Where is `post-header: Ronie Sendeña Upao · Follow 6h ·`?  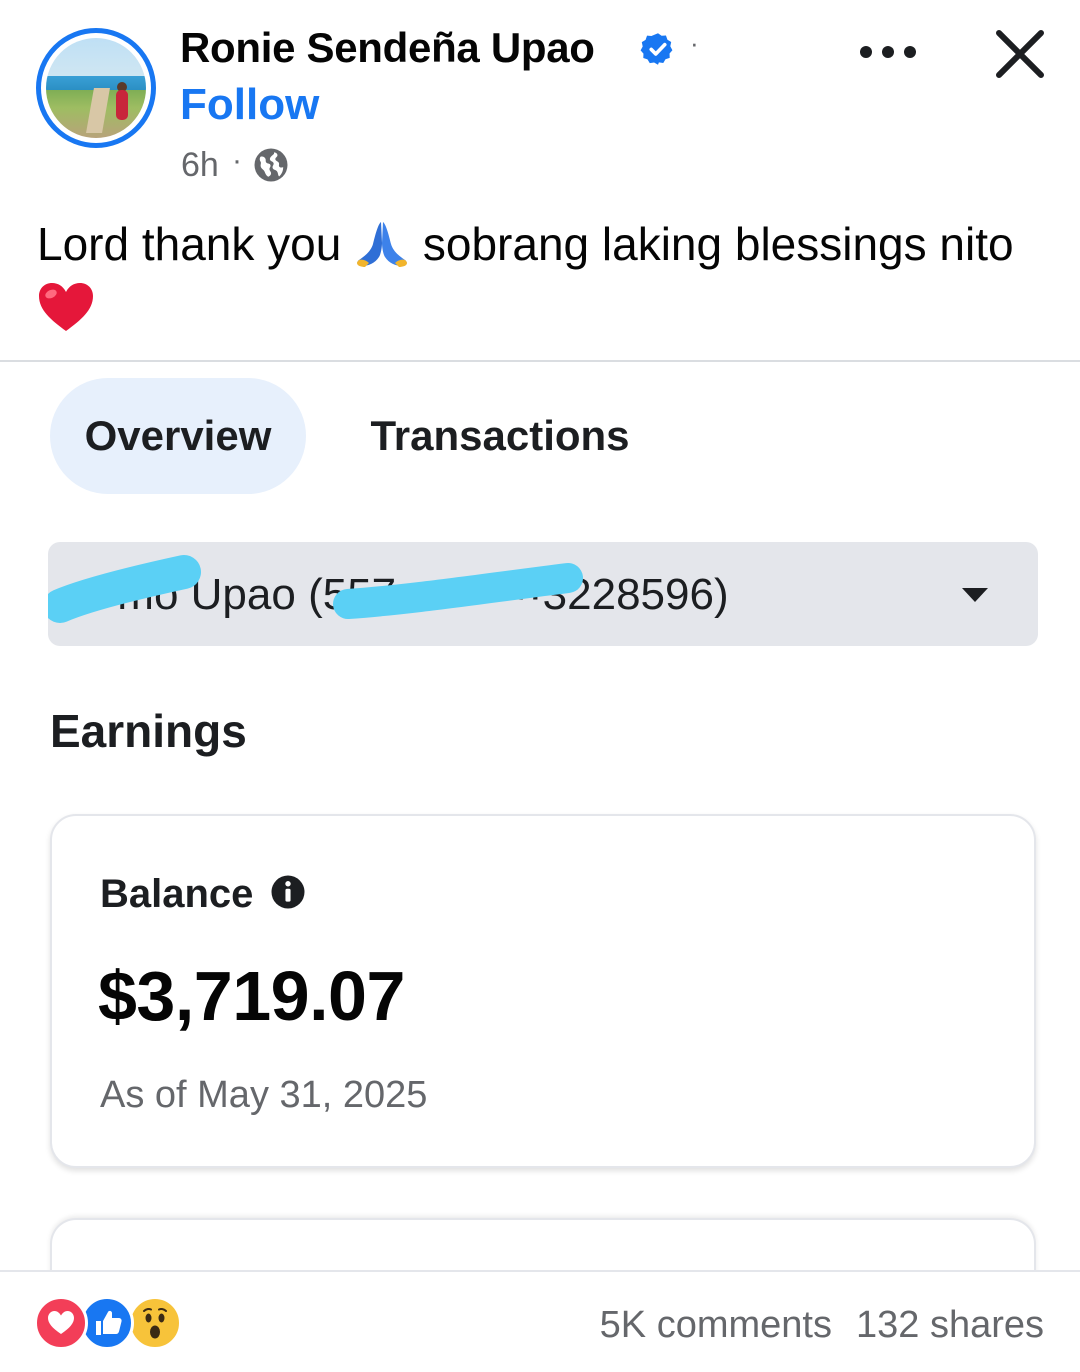 post-header: Ronie Sendeña Upao · Follow 6h · is located at coordinates (540, 100).